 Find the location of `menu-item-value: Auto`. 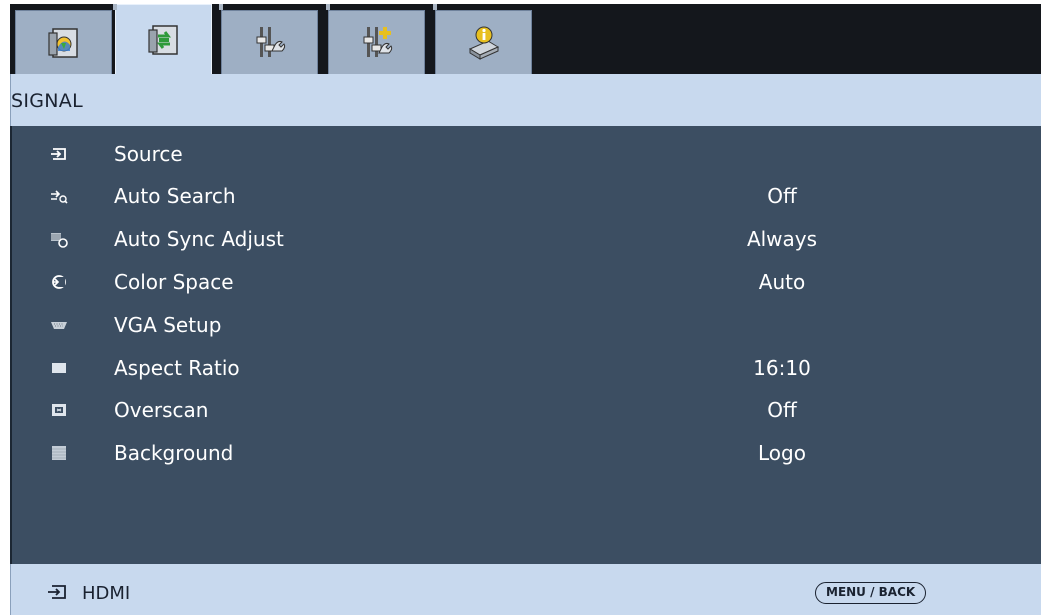

menu-item-value: Auto is located at coordinates (782, 282).